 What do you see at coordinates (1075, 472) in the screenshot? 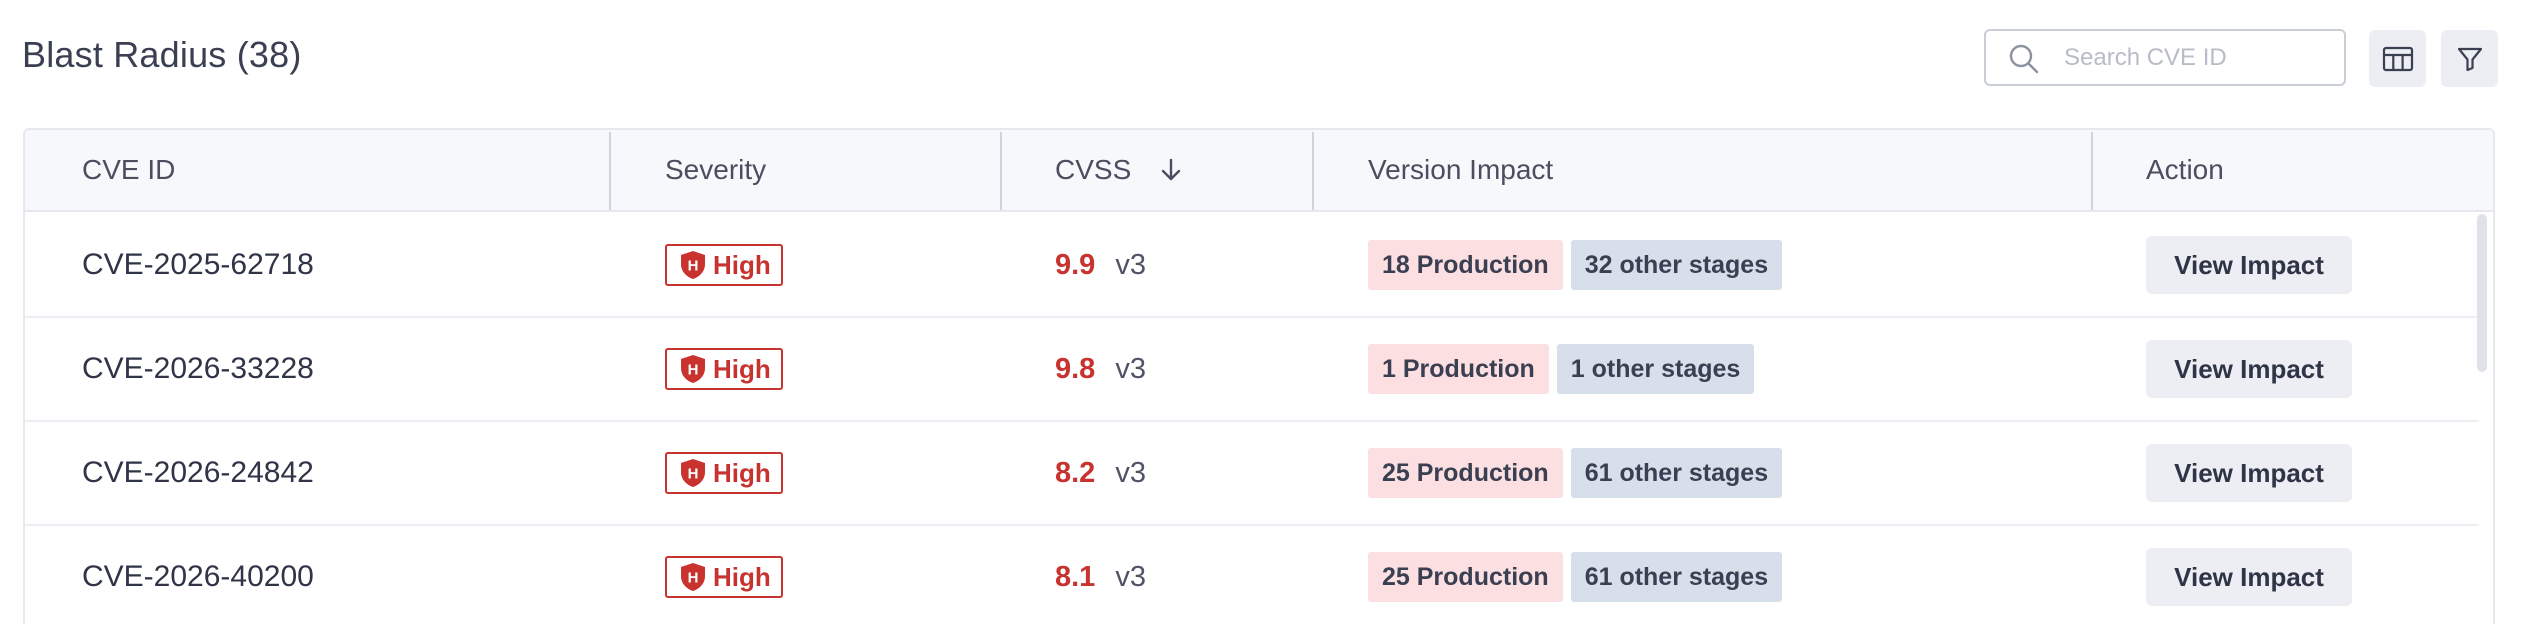
I see `cvss-score: 8.2` at bounding box center [1075, 472].